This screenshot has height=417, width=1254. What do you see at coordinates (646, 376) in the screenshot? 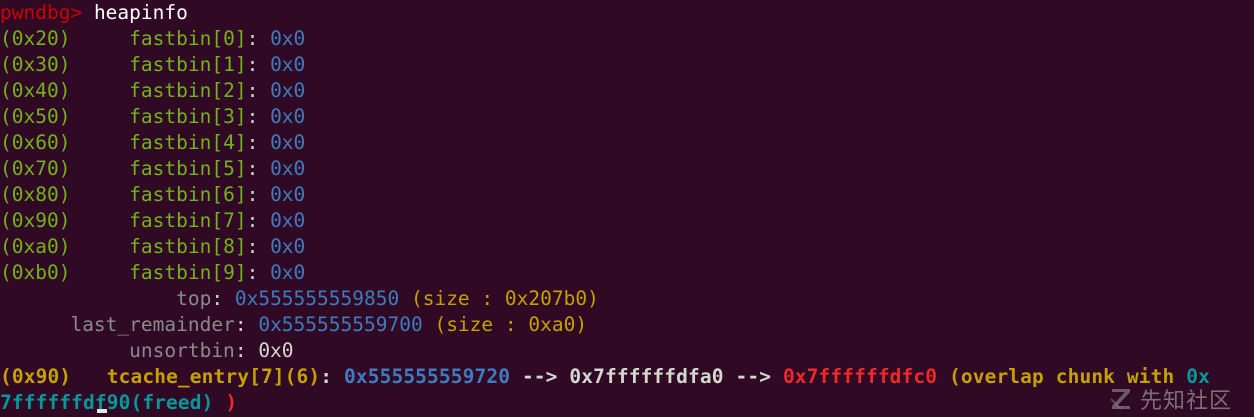
I see `tcache-entry-2: 0x7ffffffdfa0` at bounding box center [646, 376].